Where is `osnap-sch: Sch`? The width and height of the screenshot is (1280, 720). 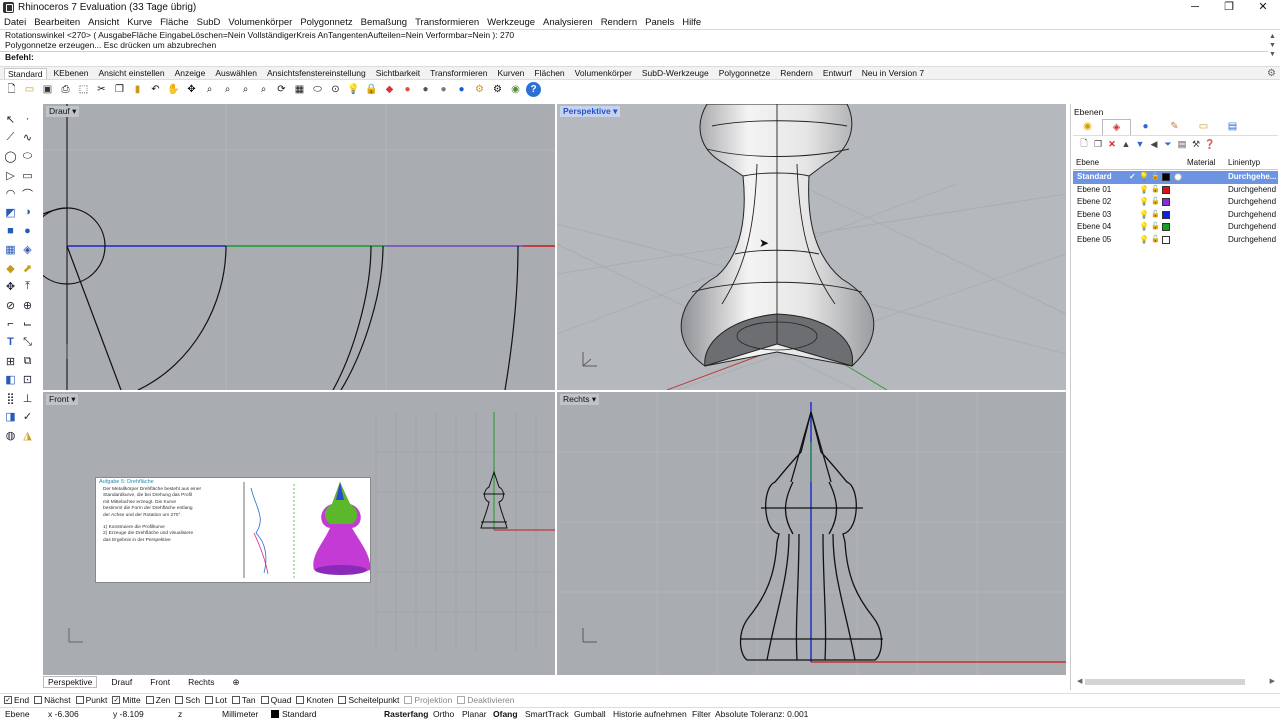 osnap-sch: Sch is located at coordinates (187, 700).